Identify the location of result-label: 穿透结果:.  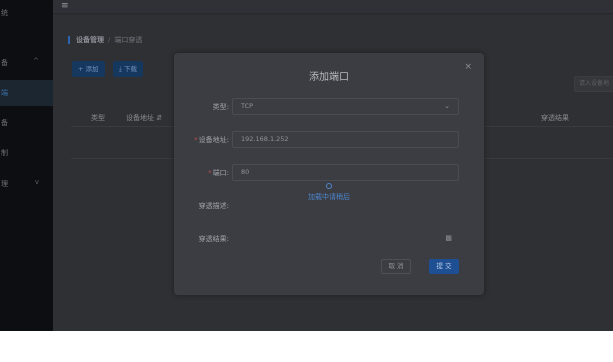
(213, 239).